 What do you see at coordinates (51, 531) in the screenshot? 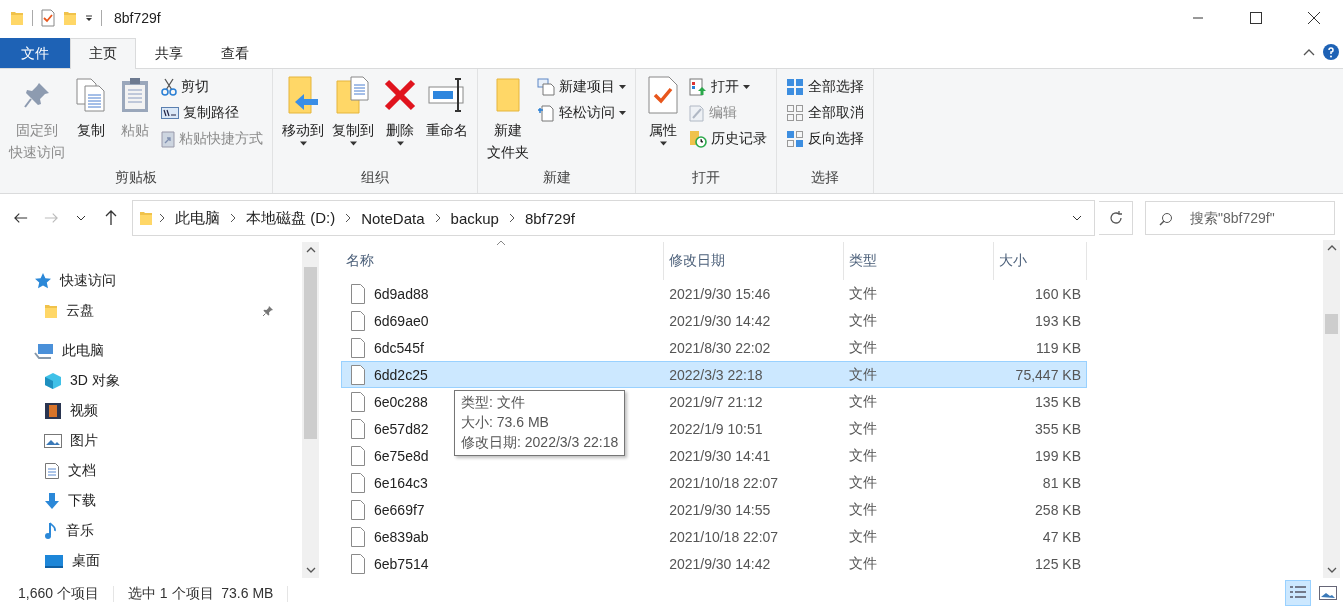
I see `music-note-icon` at bounding box center [51, 531].